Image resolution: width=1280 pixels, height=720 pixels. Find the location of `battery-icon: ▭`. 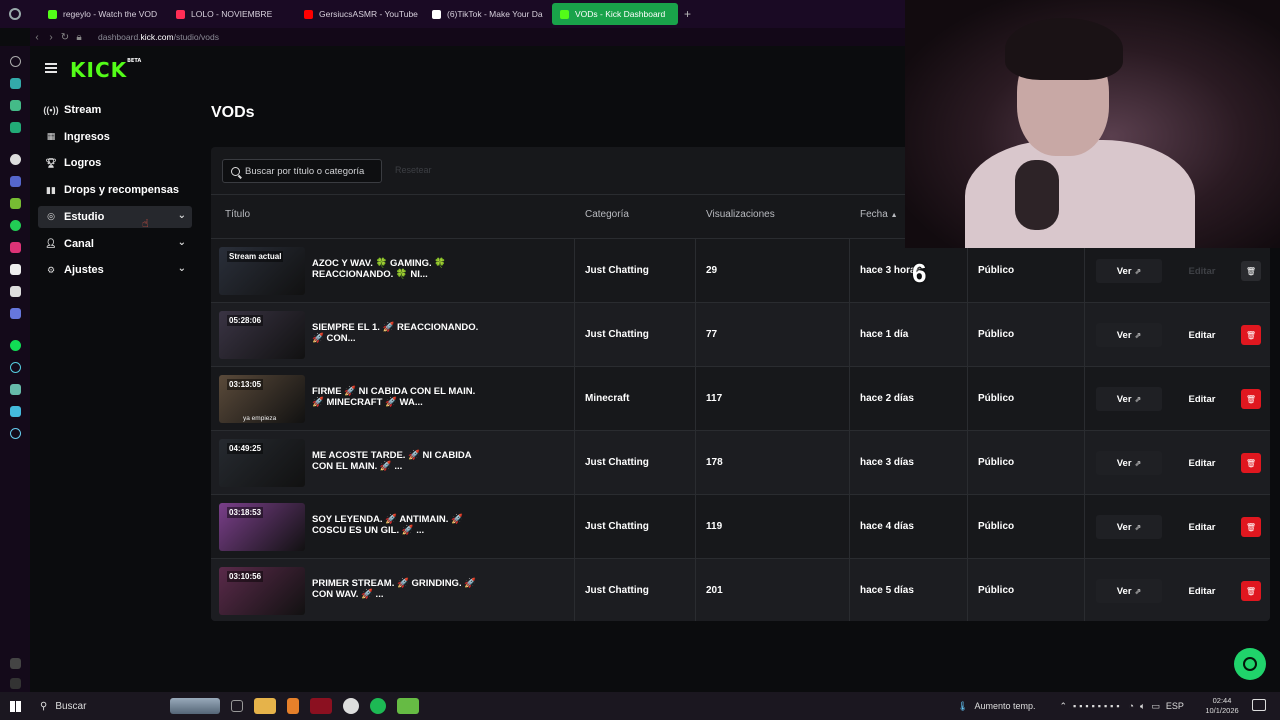

battery-icon: ▭ is located at coordinates (1155, 706).